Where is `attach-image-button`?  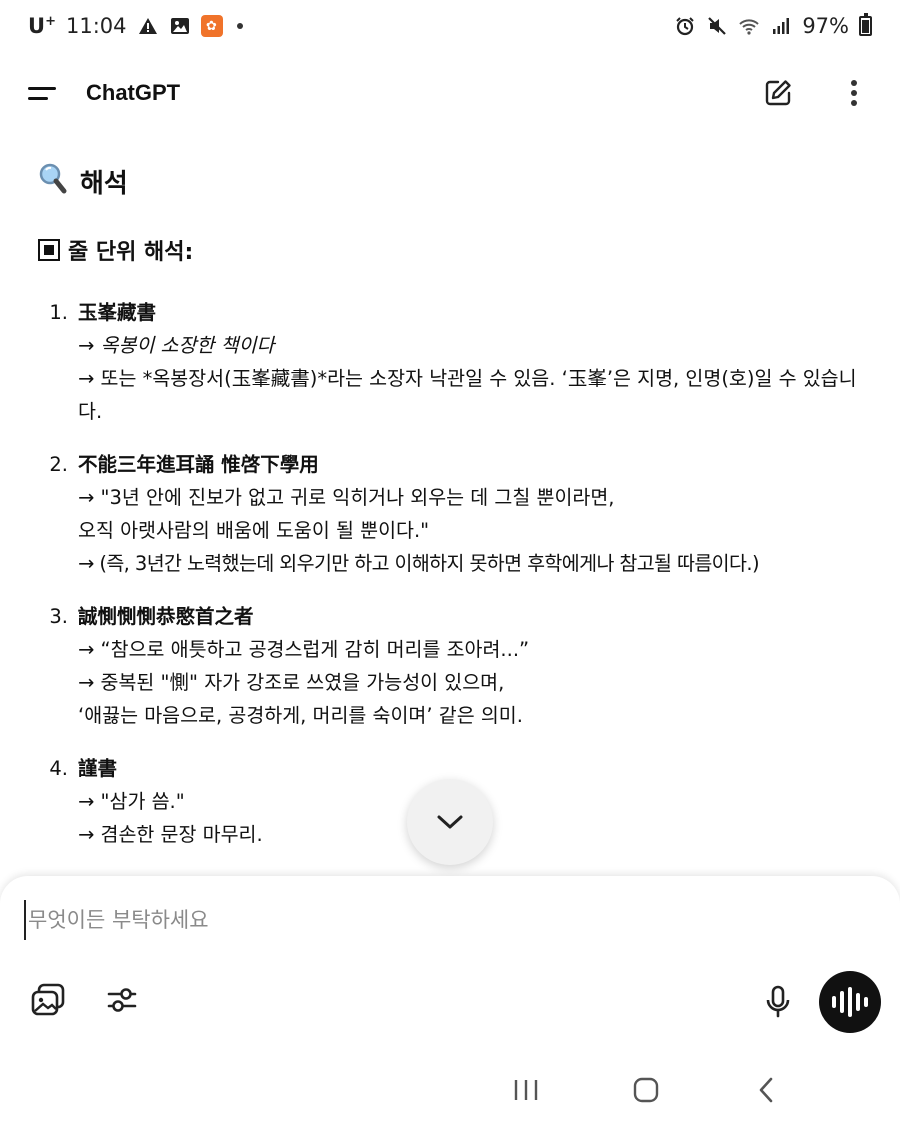 attach-image-button is located at coordinates (48, 1000).